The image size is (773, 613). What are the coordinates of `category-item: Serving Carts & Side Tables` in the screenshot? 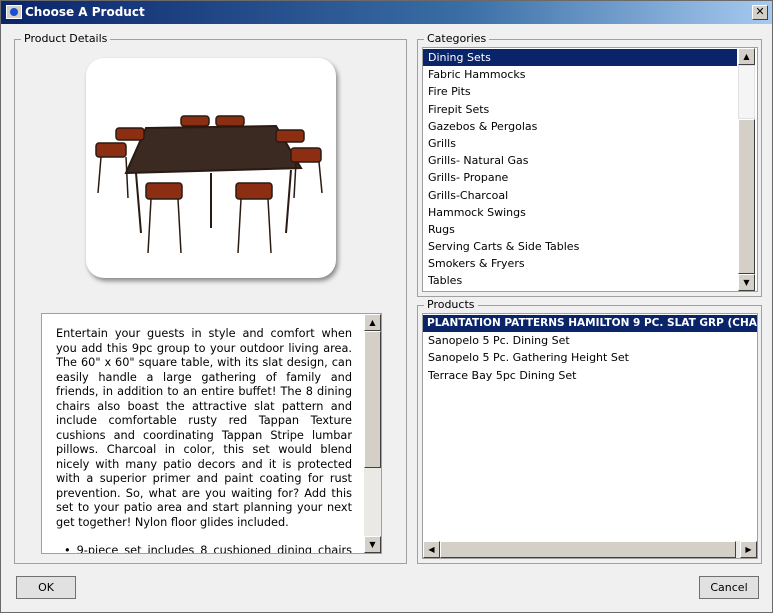 It's located at (590, 246).